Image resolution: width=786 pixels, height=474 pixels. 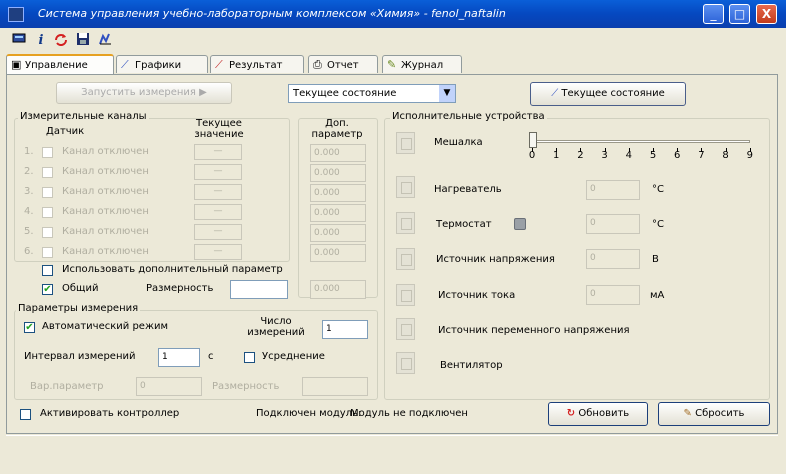 What do you see at coordinates (345, 329) in the screenshot?
I see `count-input: 1` at bounding box center [345, 329].